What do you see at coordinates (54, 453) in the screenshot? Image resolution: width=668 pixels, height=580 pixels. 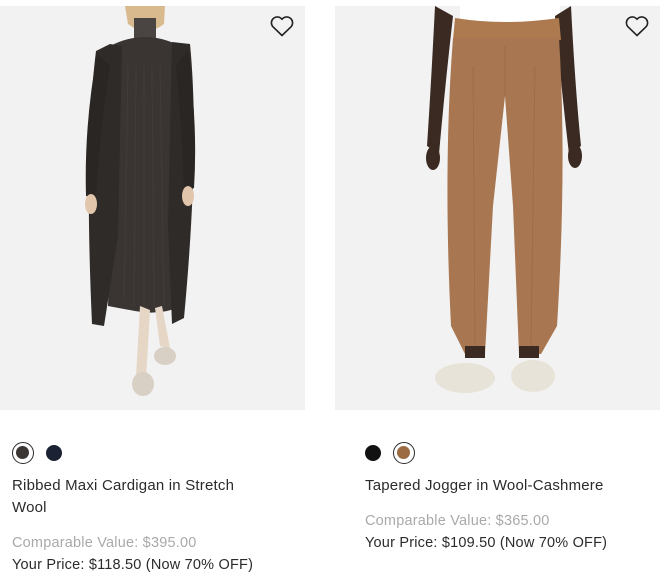 I see `swatch-navy` at bounding box center [54, 453].